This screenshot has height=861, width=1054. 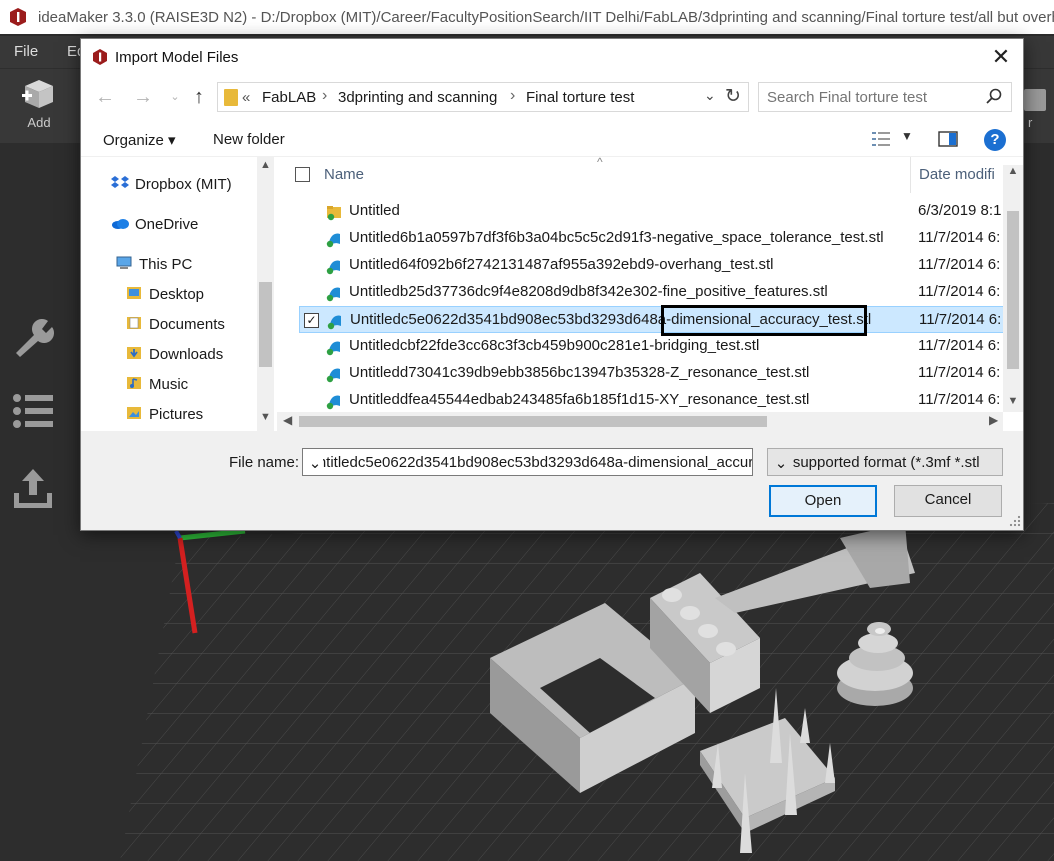 I want to click on computer-icon, so click(x=124, y=262).